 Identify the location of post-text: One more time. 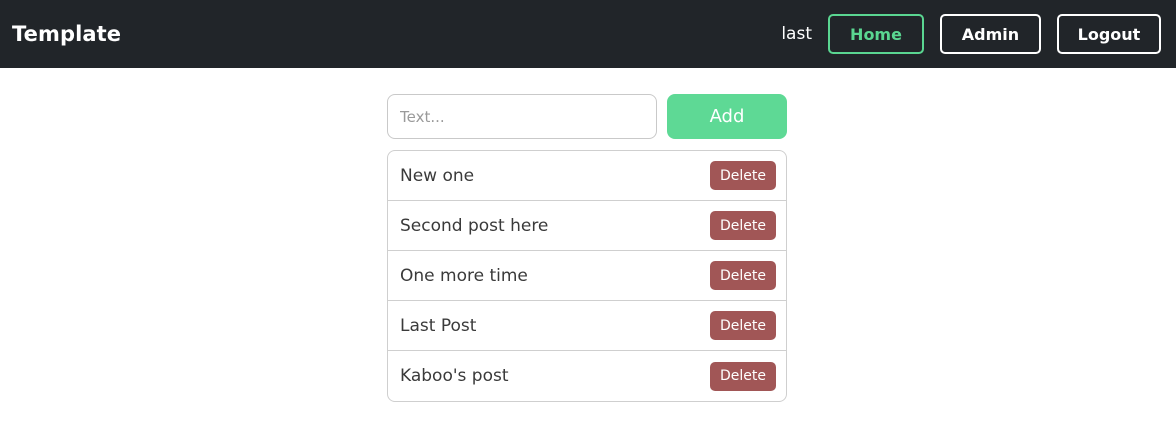
(464, 275).